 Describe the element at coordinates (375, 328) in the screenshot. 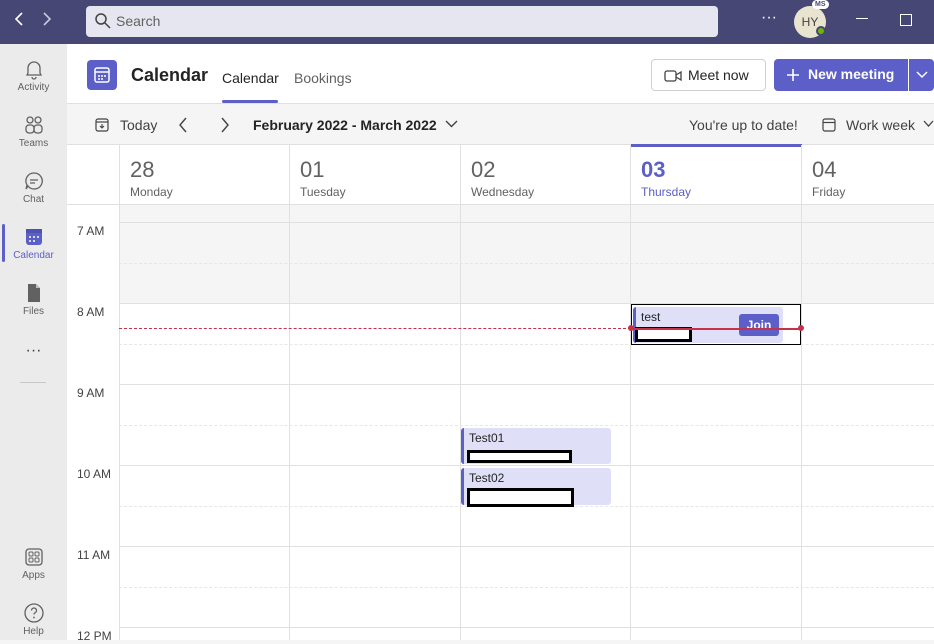

I see `current-time-line-past` at that location.